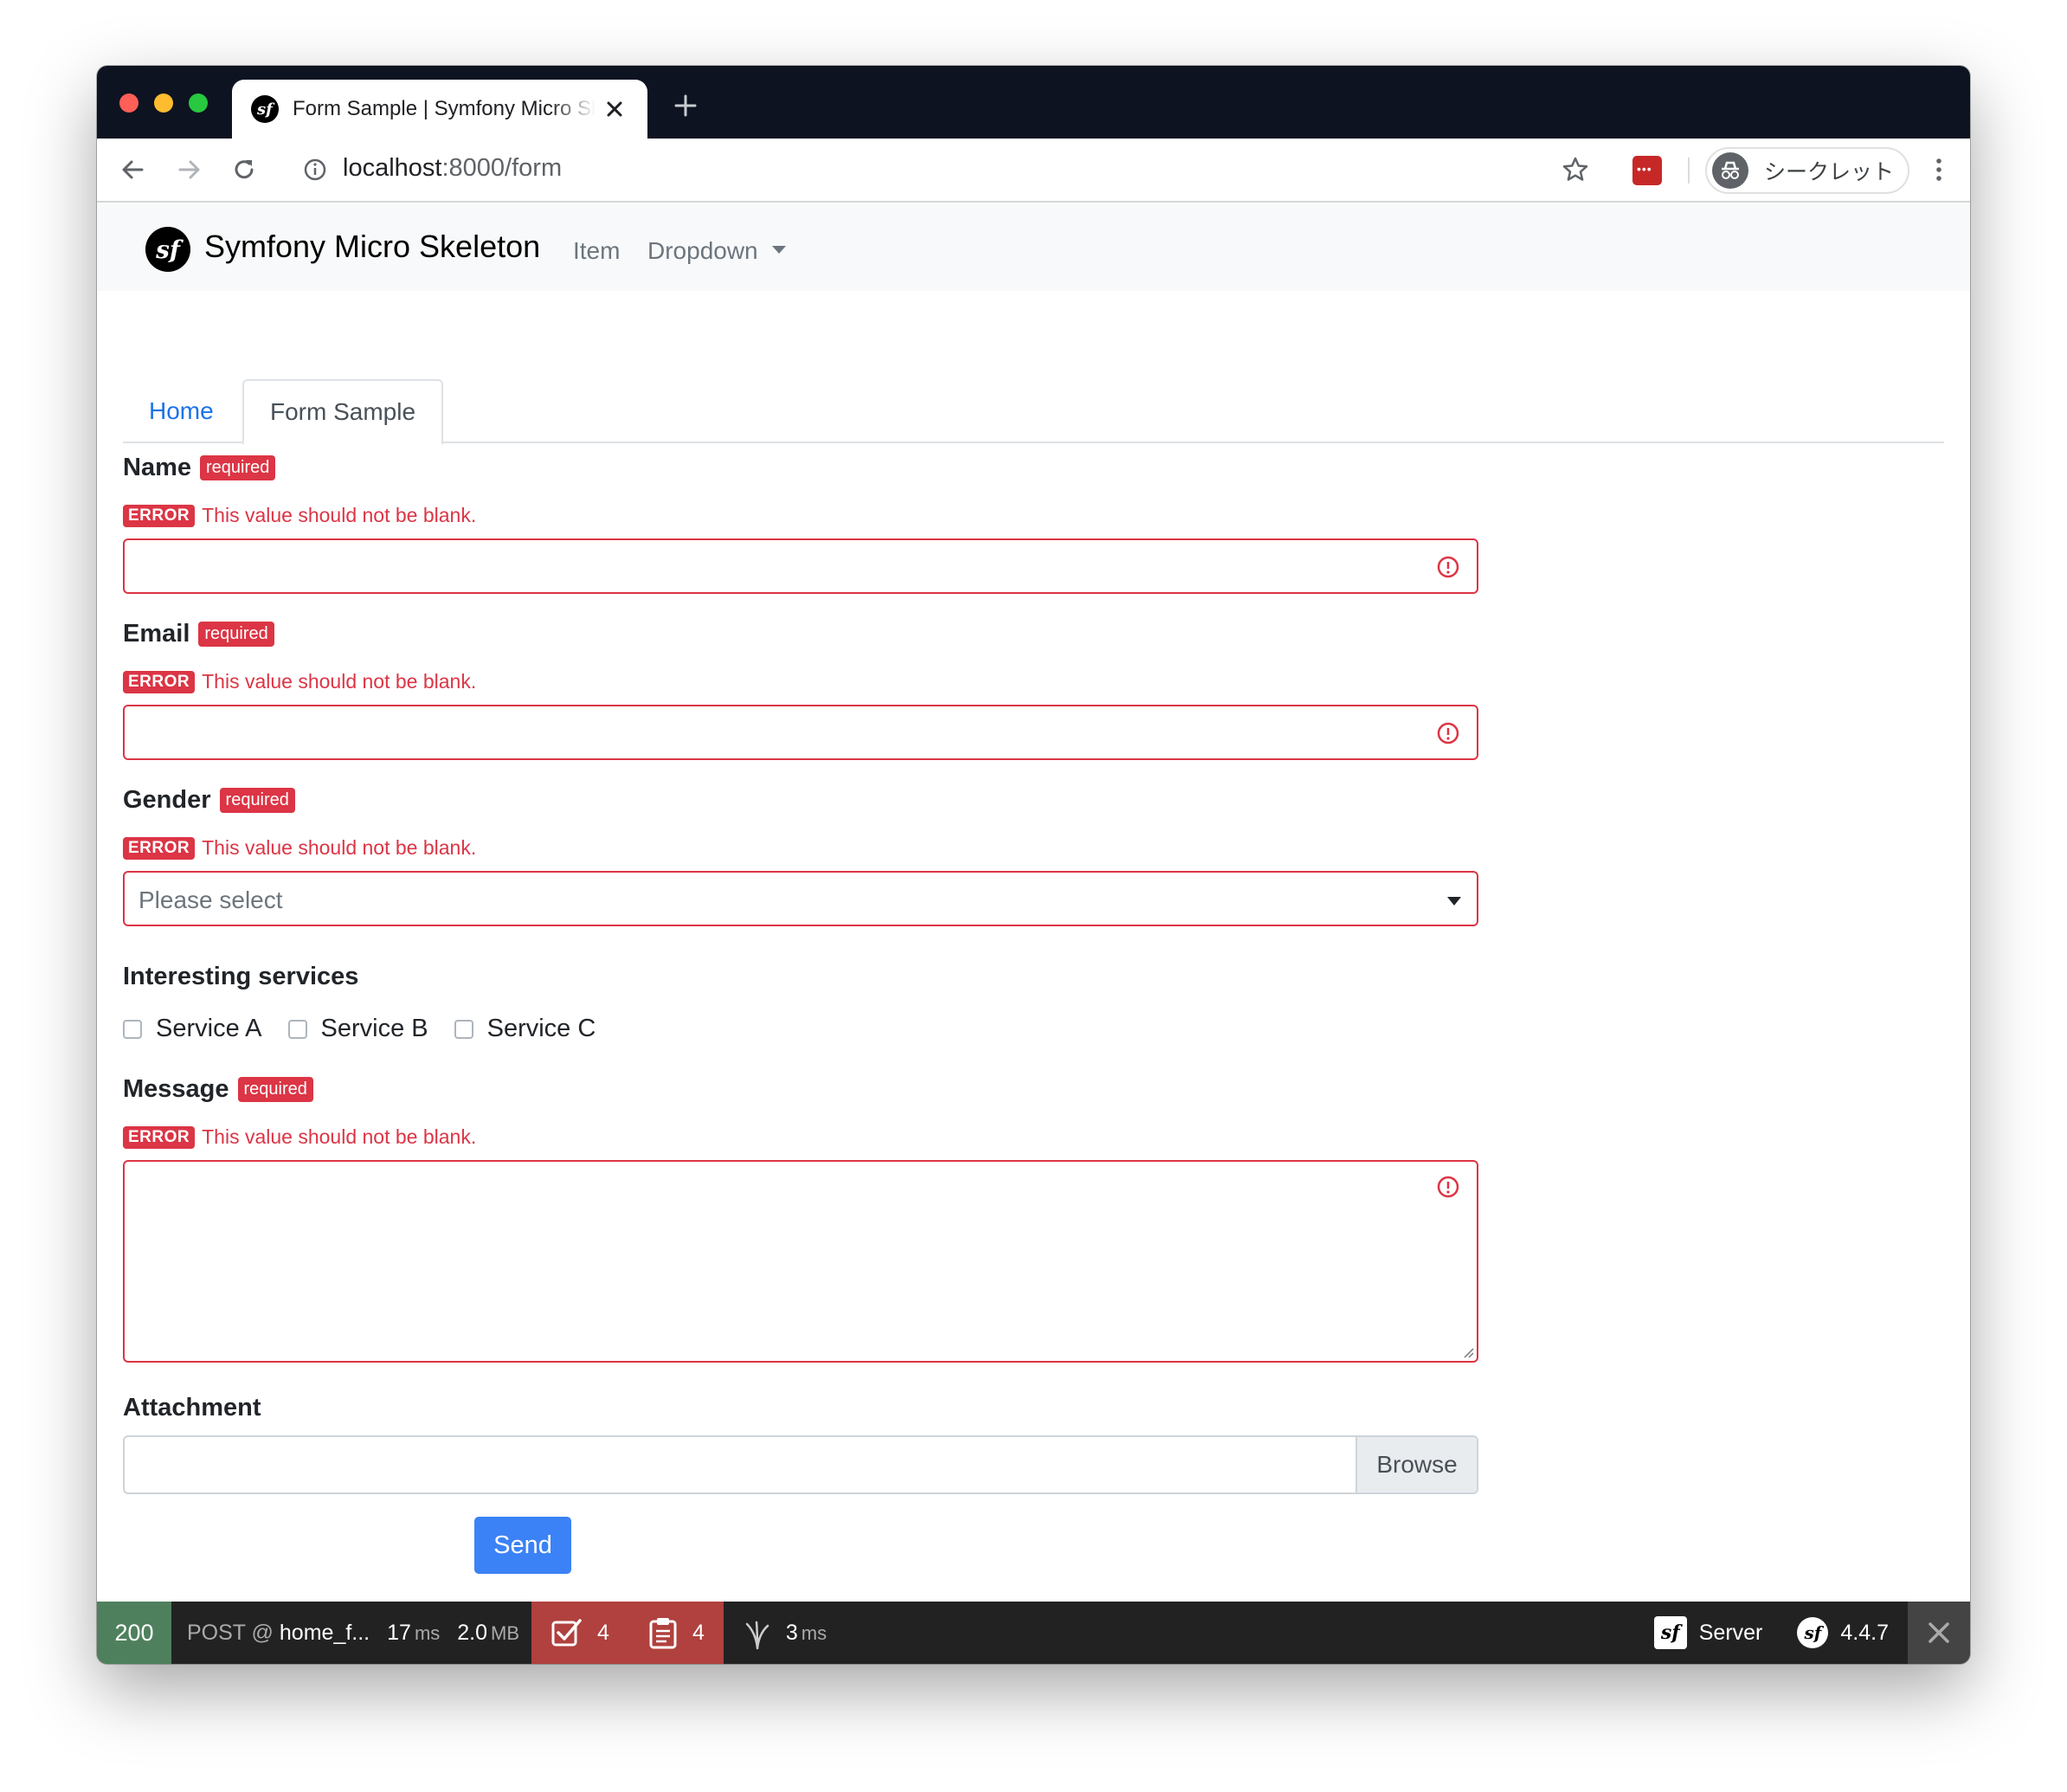 The width and height of the screenshot is (2067, 1792). I want to click on email-field, so click(800, 732).